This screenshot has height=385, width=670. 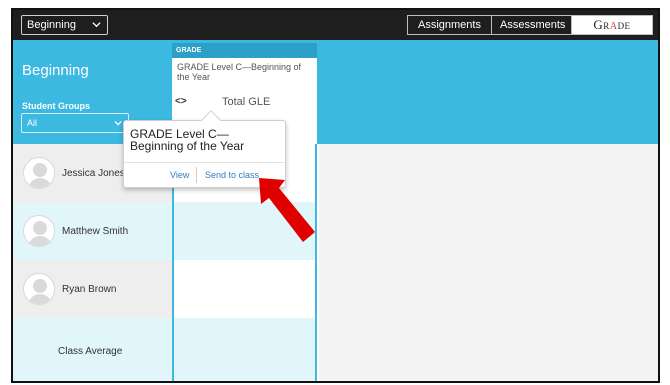 What do you see at coordinates (287, 210) in the screenshot?
I see `annotation-arrow-icon` at bounding box center [287, 210].